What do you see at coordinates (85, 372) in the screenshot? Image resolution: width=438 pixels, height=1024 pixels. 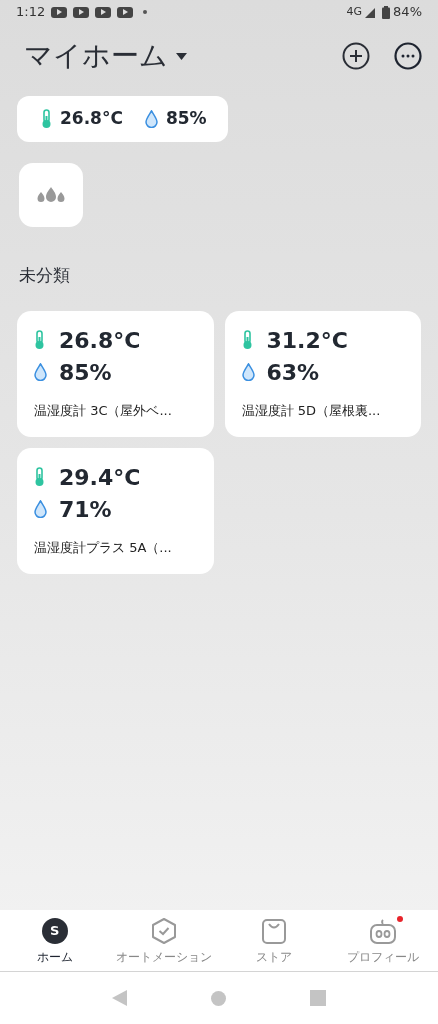 I see `device-humidity: 85%` at bounding box center [85, 372].